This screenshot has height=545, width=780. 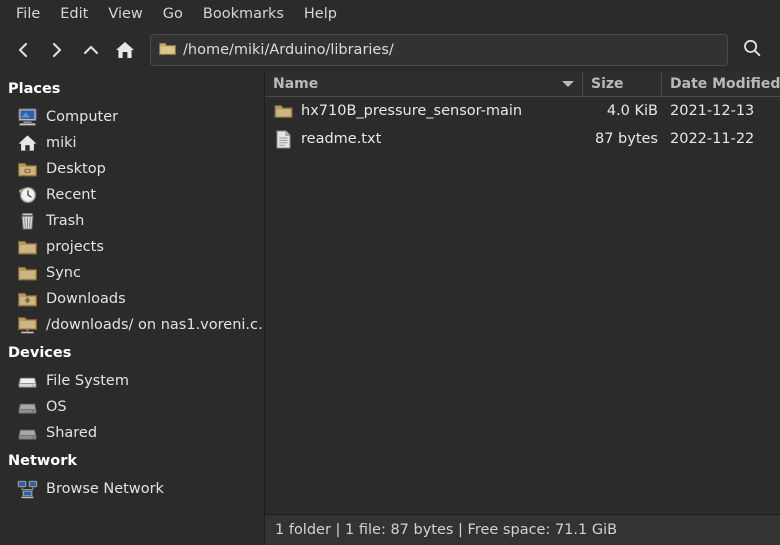 What do you see at coordinates (27, 221) in the screenshot?
I see `trash-icon` at bounding box center [27, 221].